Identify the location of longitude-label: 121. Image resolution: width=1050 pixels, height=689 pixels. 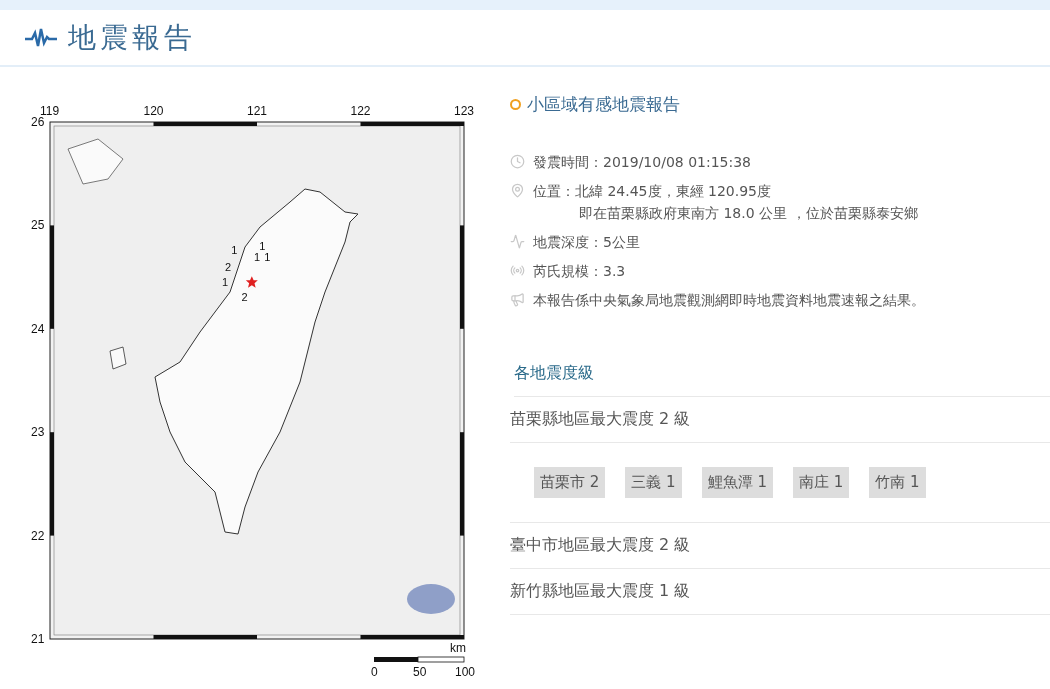
(257, 111).